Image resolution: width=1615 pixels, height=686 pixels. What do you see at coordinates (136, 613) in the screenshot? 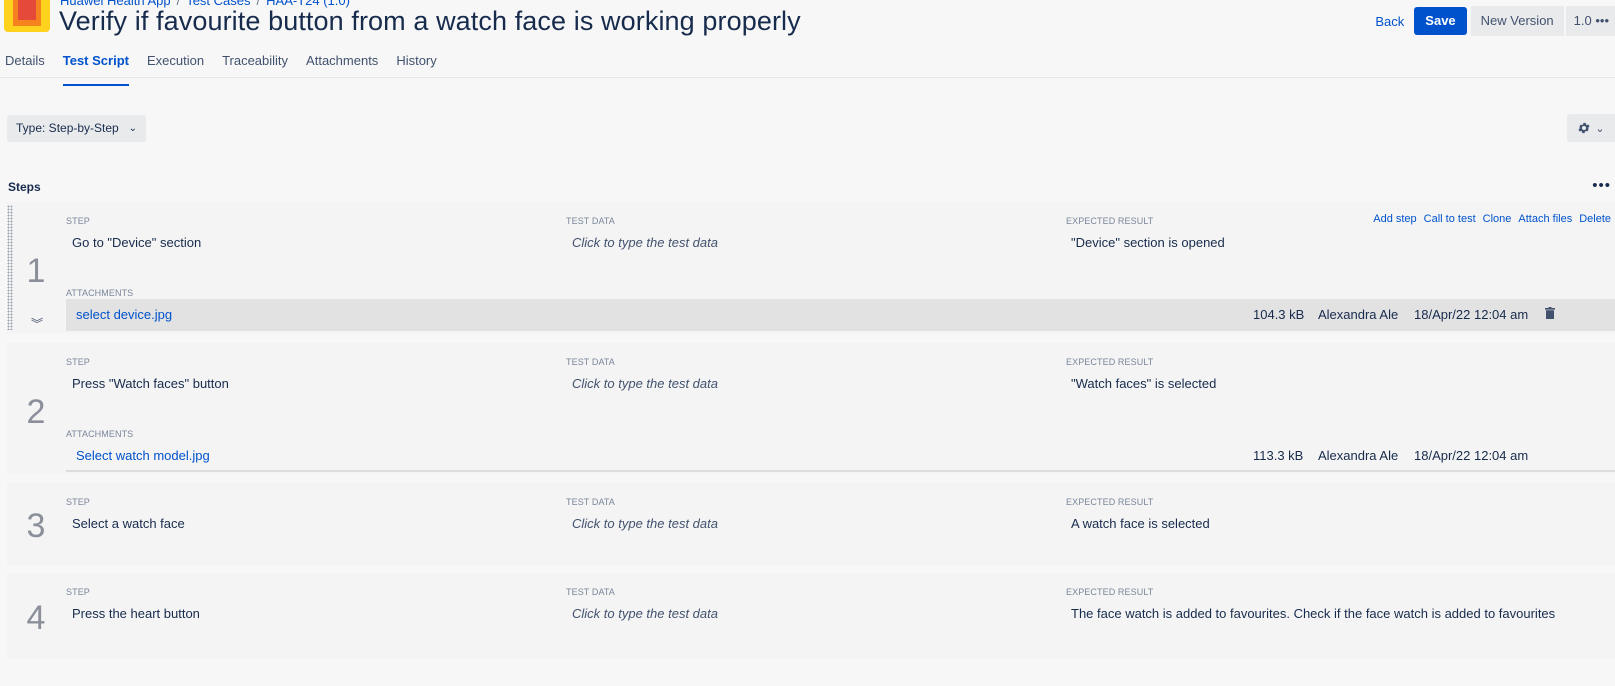
I see `step-description: Press the heart button` at bounding box center [136, 613].